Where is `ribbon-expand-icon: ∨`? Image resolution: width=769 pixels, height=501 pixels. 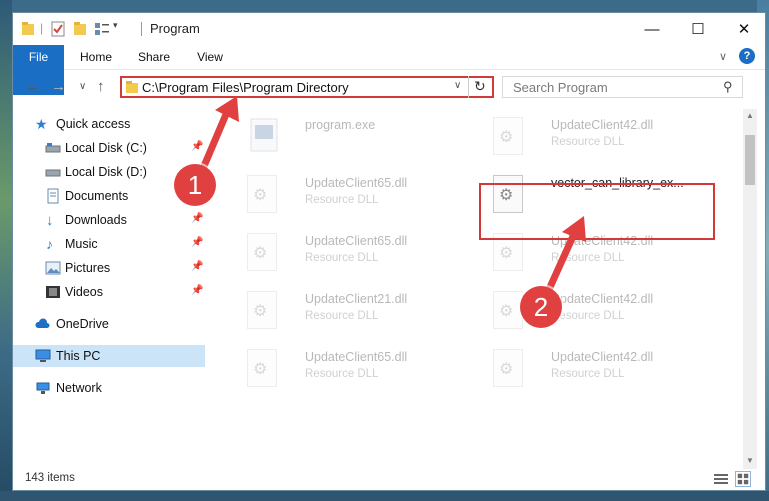
ribbon-expand-icon: ∨ is located at coordinates (723, 56).